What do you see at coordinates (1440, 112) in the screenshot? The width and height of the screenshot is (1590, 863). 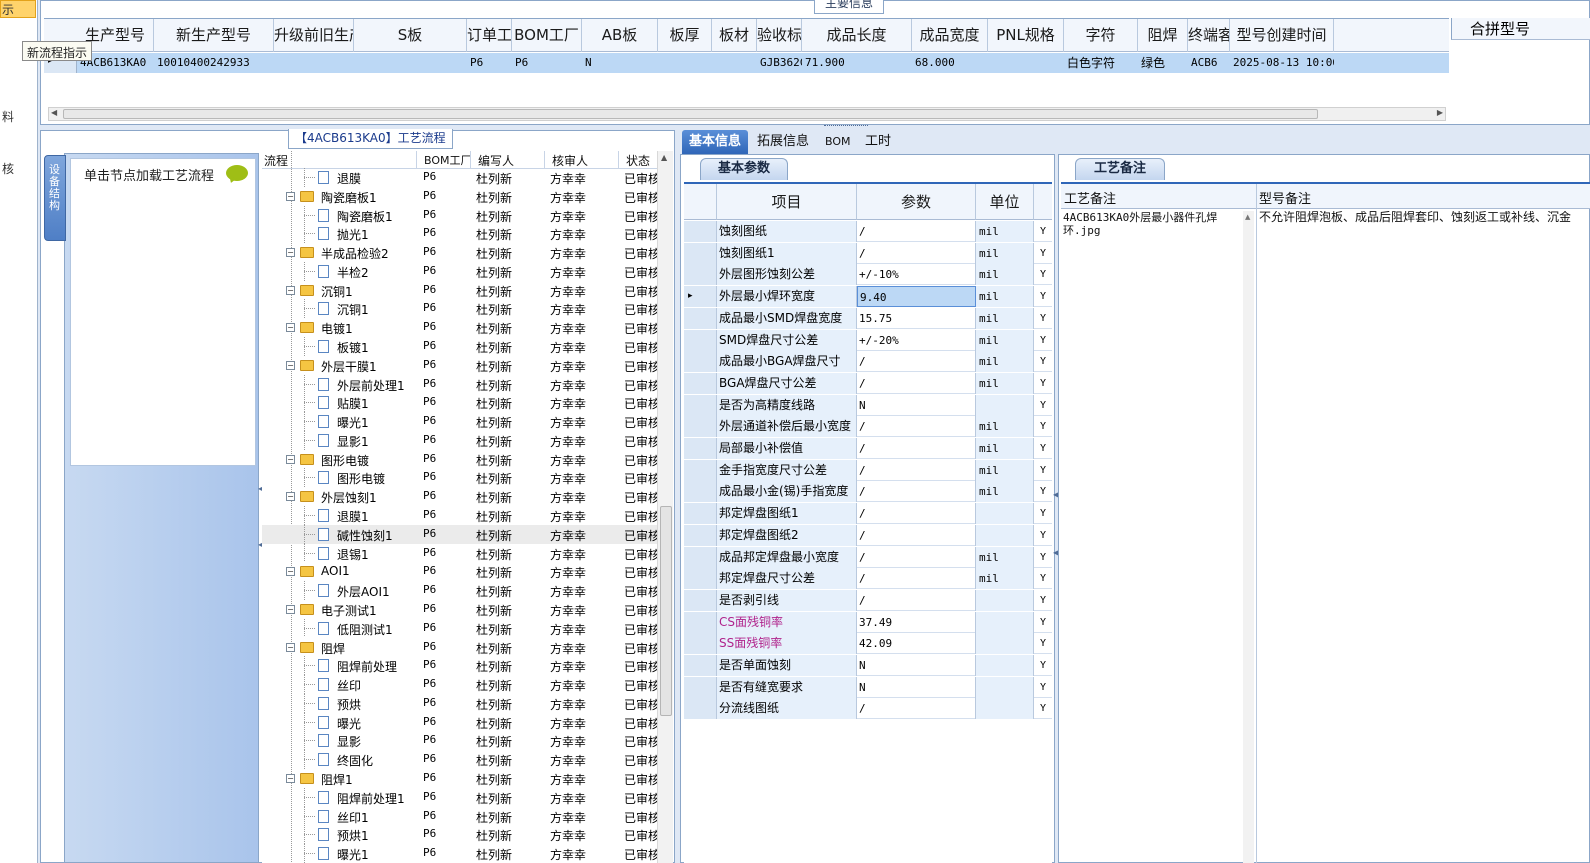 I see `scroll-right-icon: ▶` at bounding box center [1440, 112].